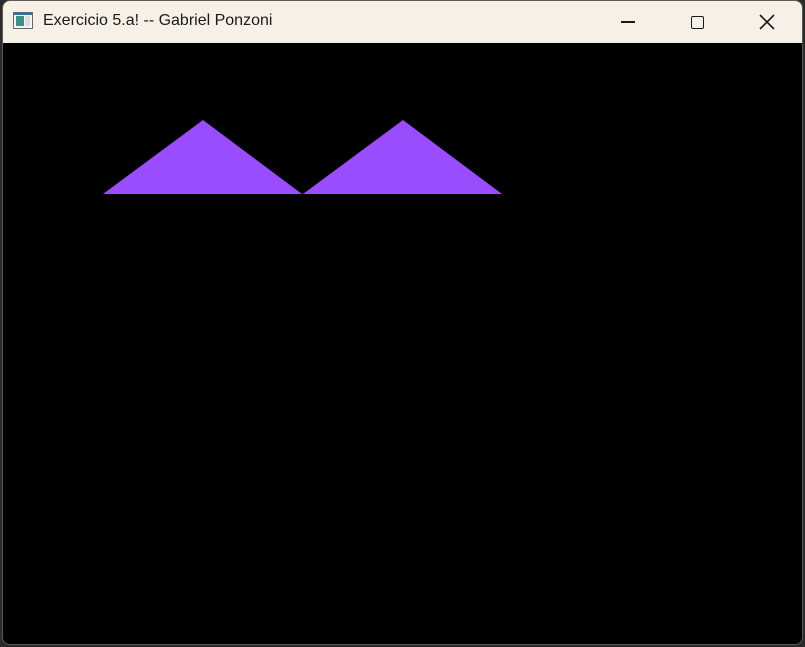 The height and width of the screenshot is (647, 805). I want to click on close-icon, so click(767, 22).